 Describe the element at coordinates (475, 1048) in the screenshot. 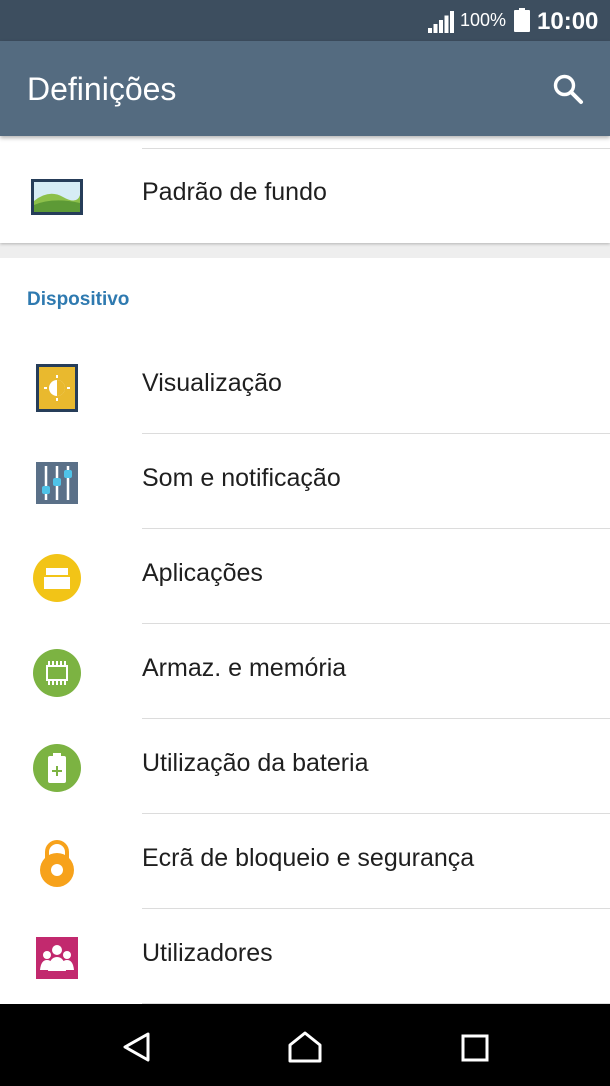

I see `recents-icon` at that location.